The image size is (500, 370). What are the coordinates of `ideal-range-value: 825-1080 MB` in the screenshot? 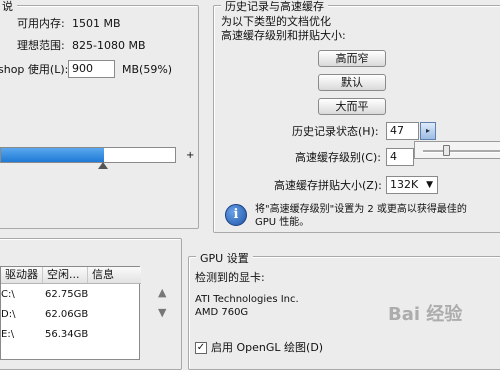 It's located at (109, 45).